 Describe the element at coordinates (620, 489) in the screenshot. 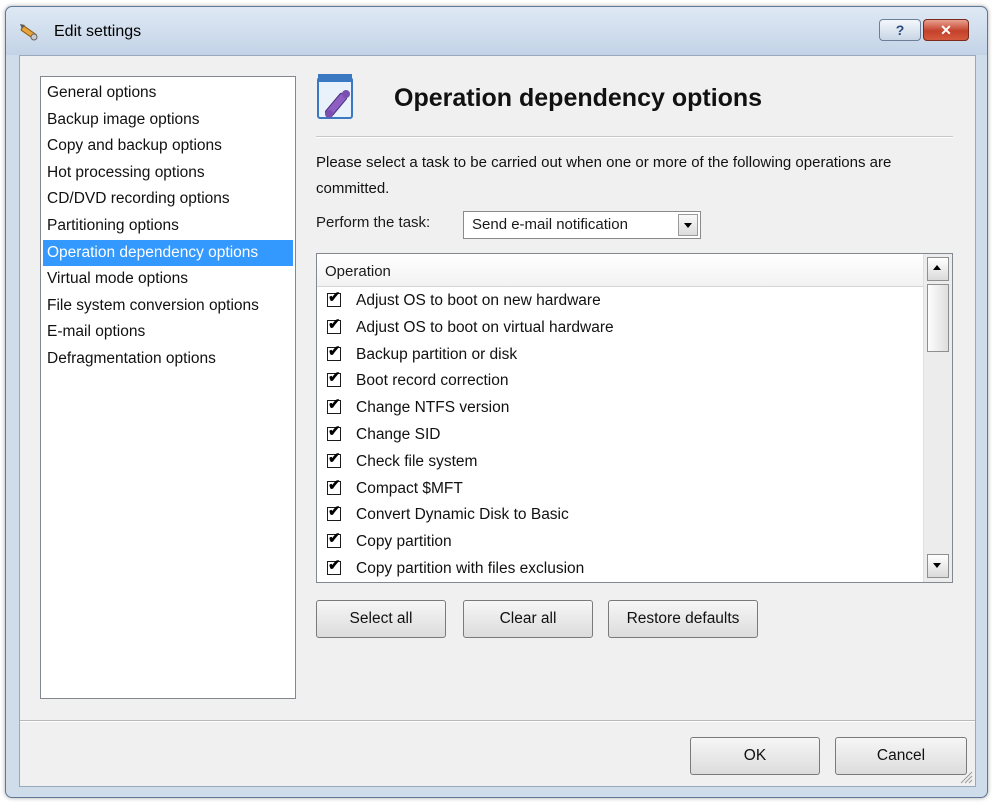

I see `operation-row: ✔ Compact $MFT` at that location.